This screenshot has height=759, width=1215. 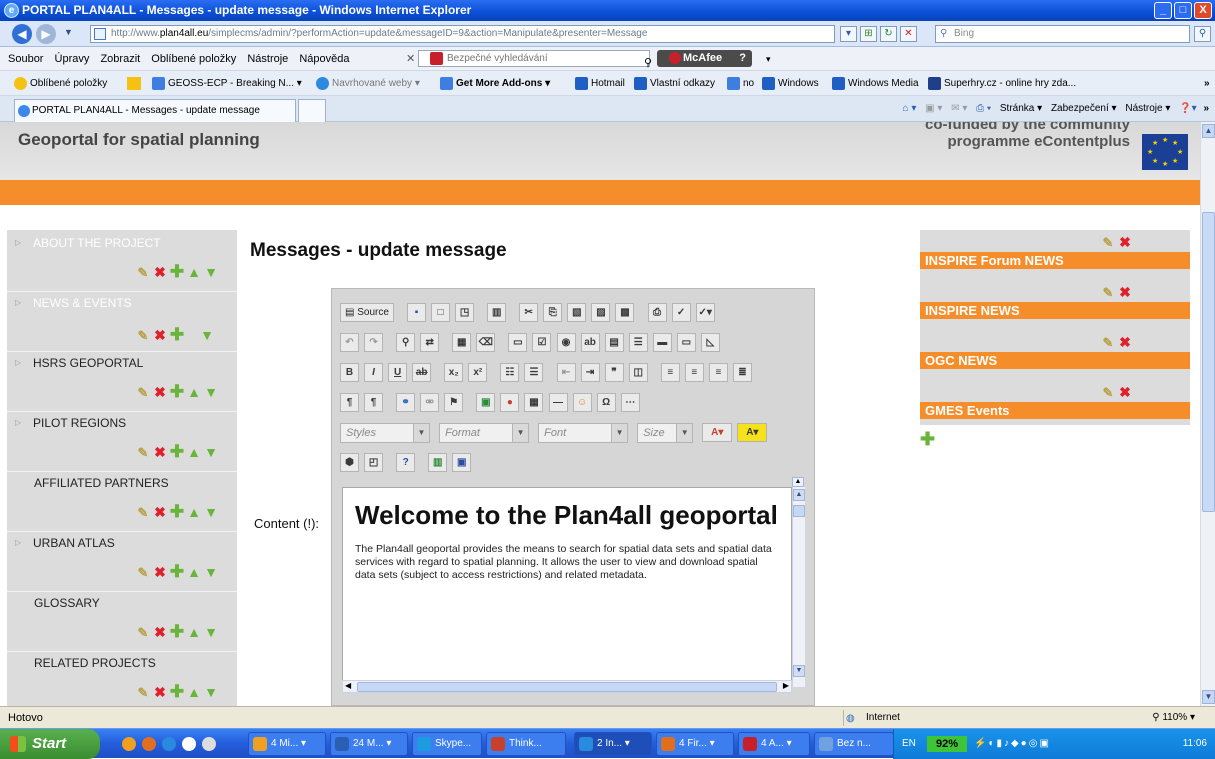 What do you see at coordinates (566, 372) in the screenshot?
I see `outdent-icon: ⇤` at bounding box center [566, 372].